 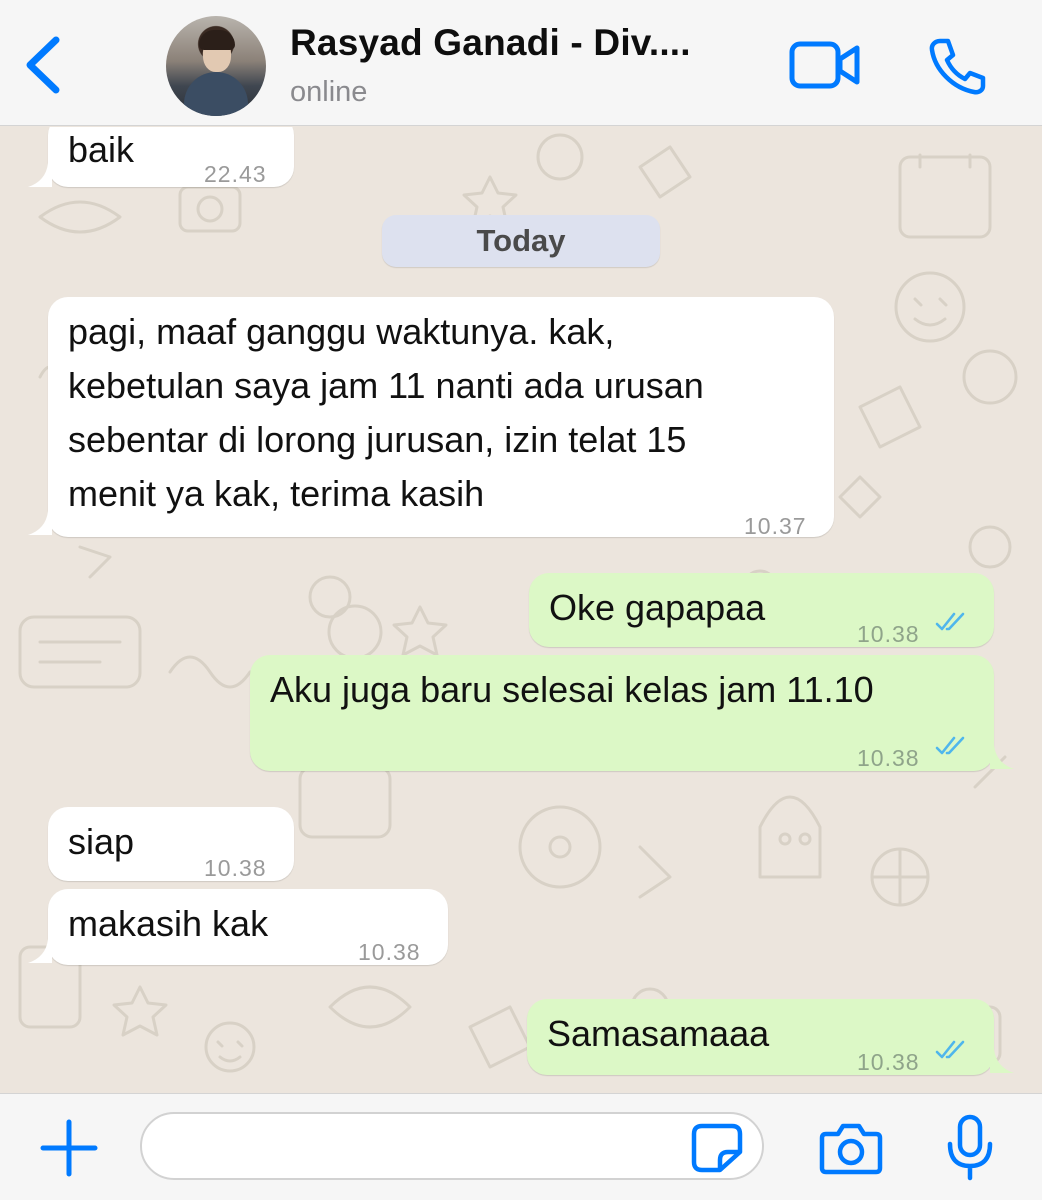 I want to click on camera-icon, so click(x=851, y=1149).